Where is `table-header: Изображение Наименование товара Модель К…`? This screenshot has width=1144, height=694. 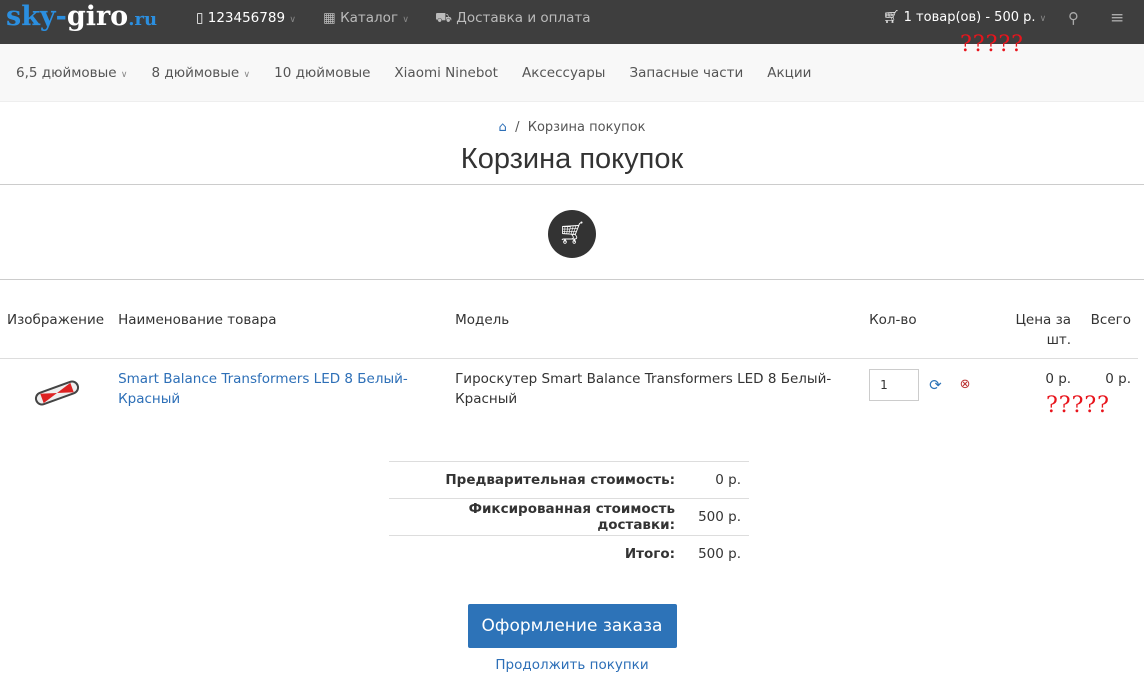 table-header: Изображение Наименование товара Модель К… is located at coordinates (569, 319).